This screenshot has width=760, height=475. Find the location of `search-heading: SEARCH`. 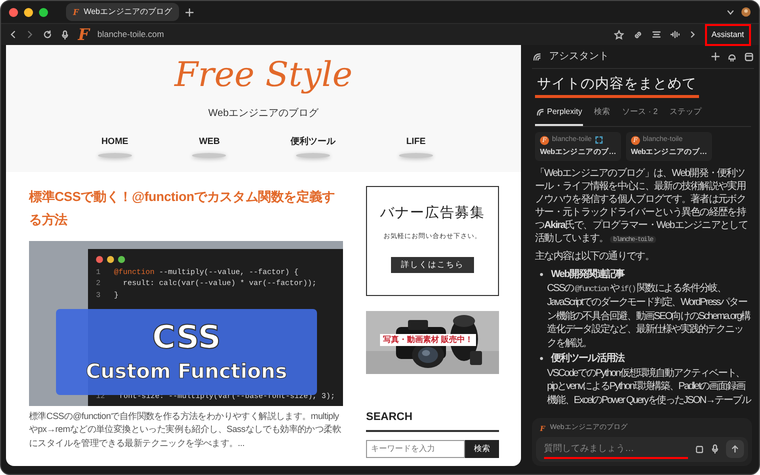

search-heading: SEARCH is located at coordinates (432, 420).